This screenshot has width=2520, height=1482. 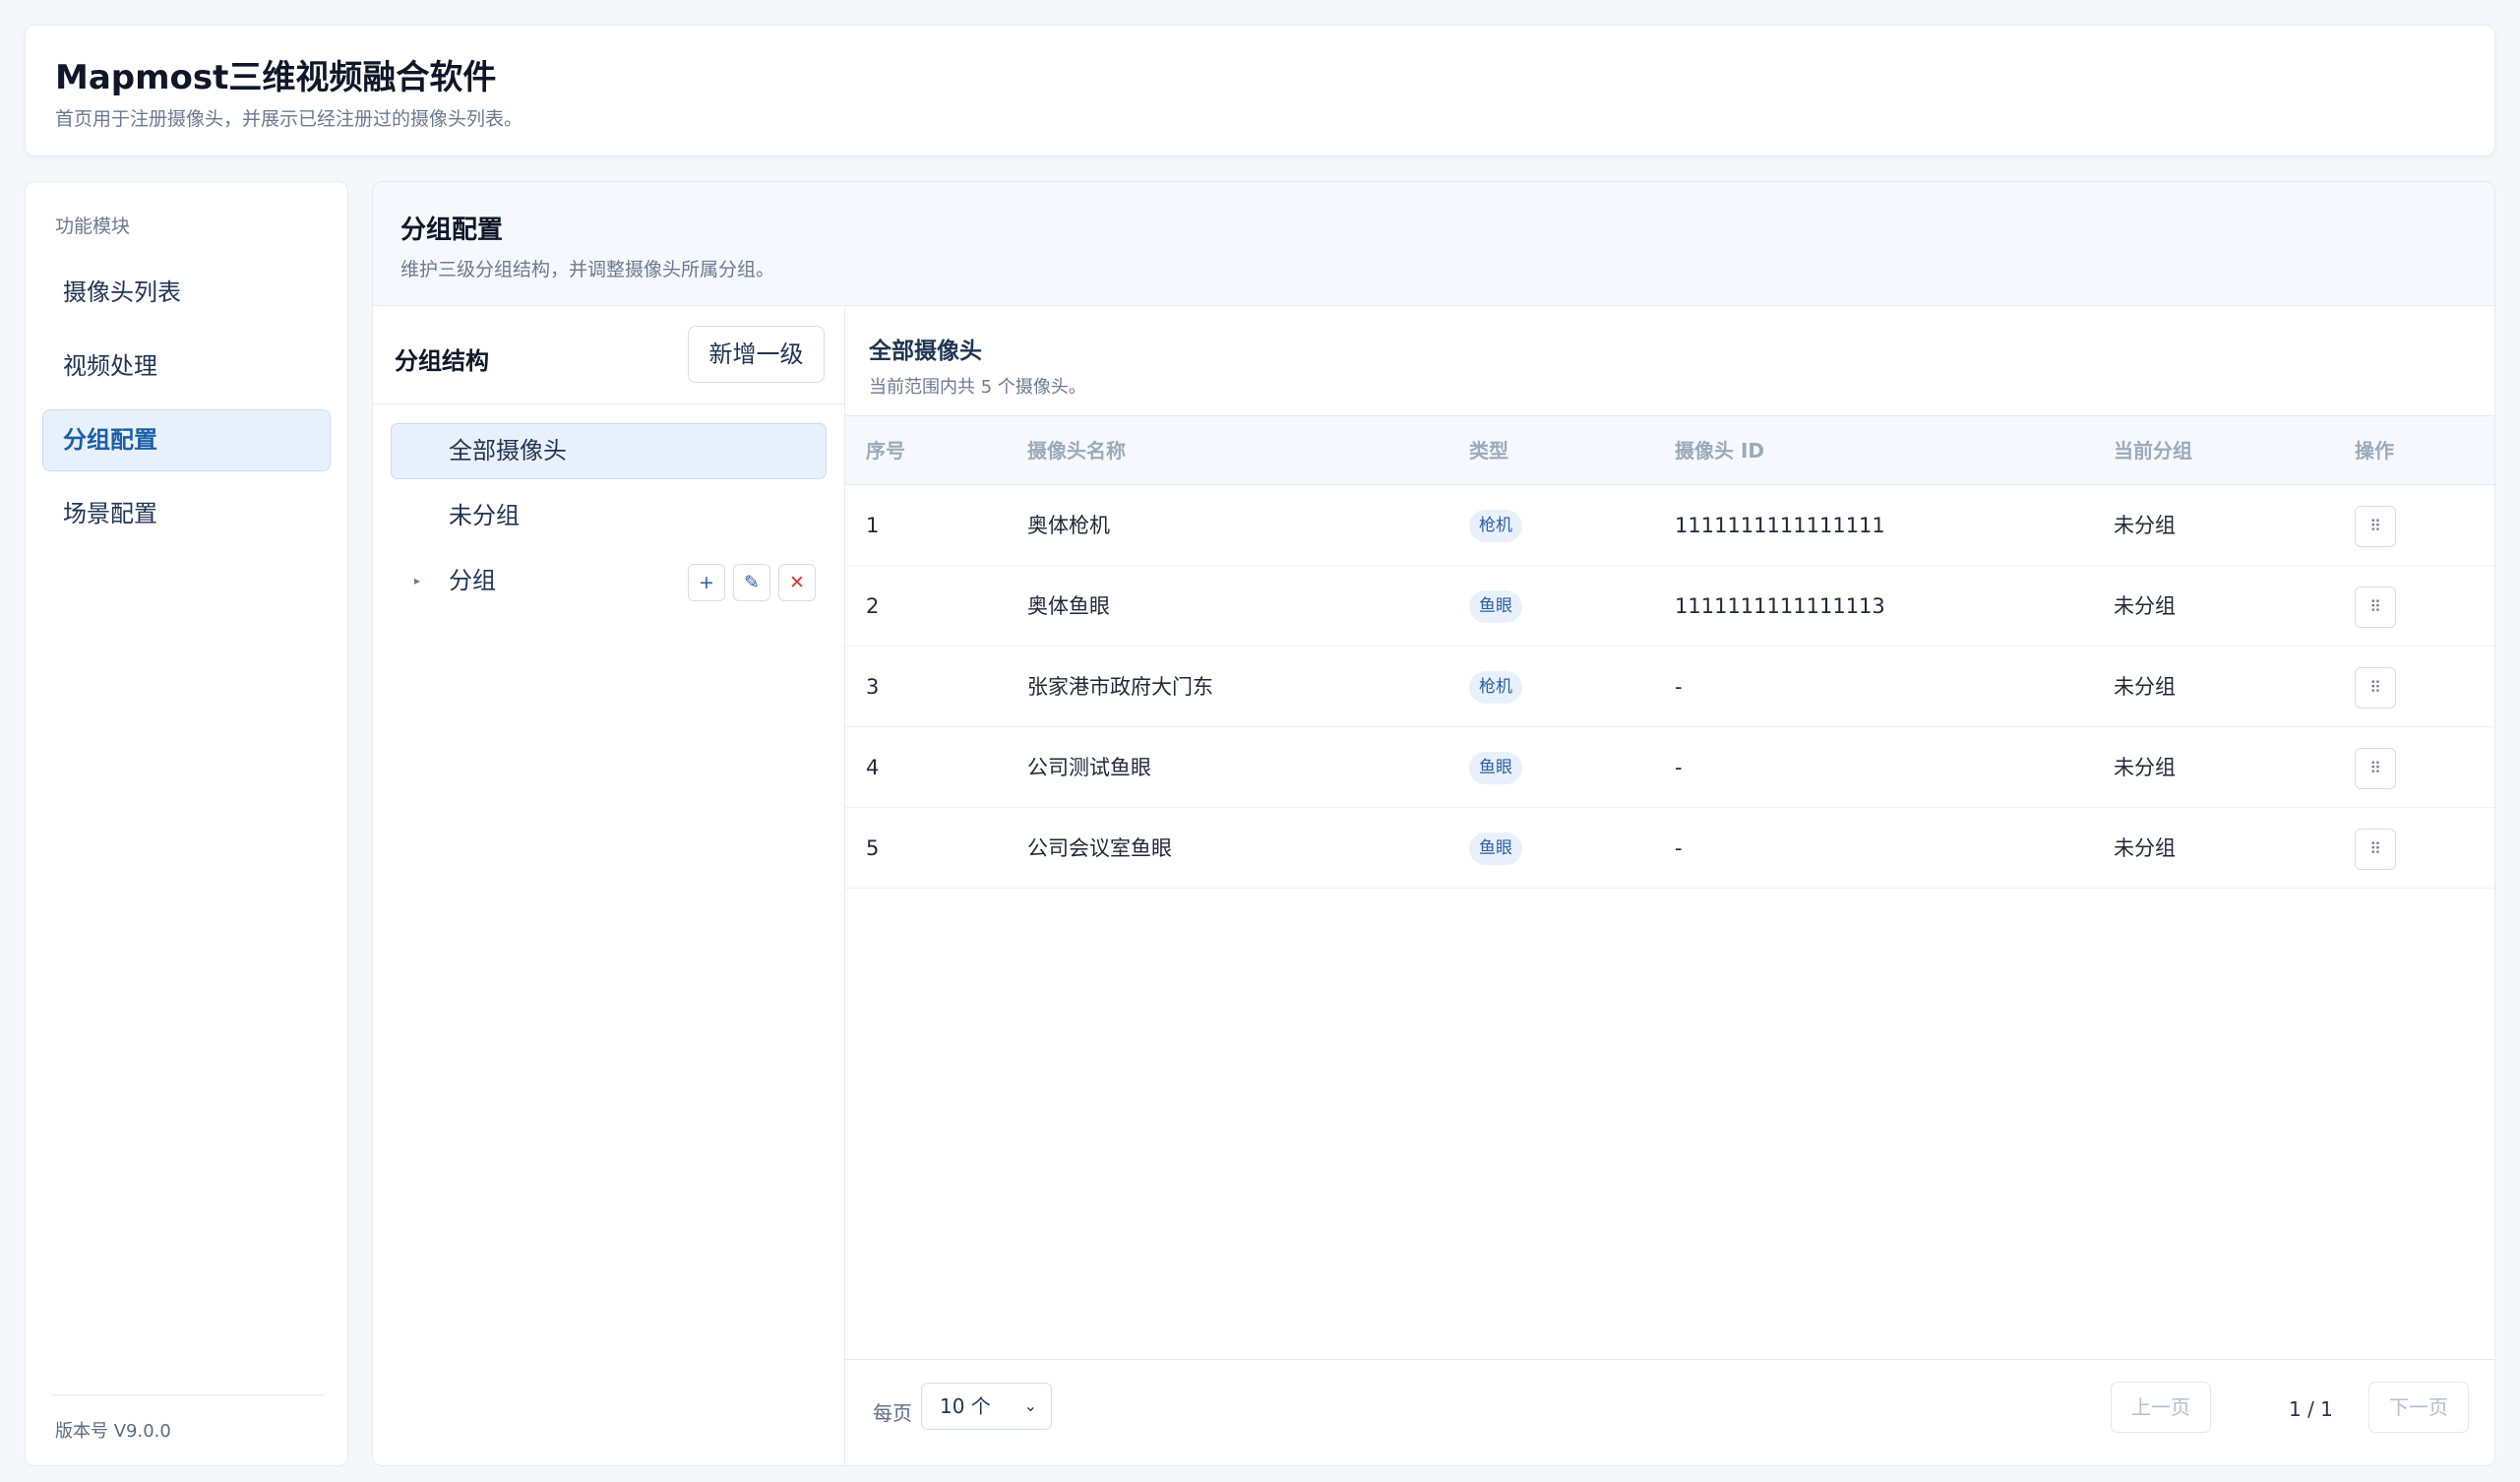 What do you see at coordinates (1669, 687) in the screenshot?
I see `table-row: 3 张家港市政府大门东 枪机 - 未分组 ⠿` at bounding box center [1669, 687].